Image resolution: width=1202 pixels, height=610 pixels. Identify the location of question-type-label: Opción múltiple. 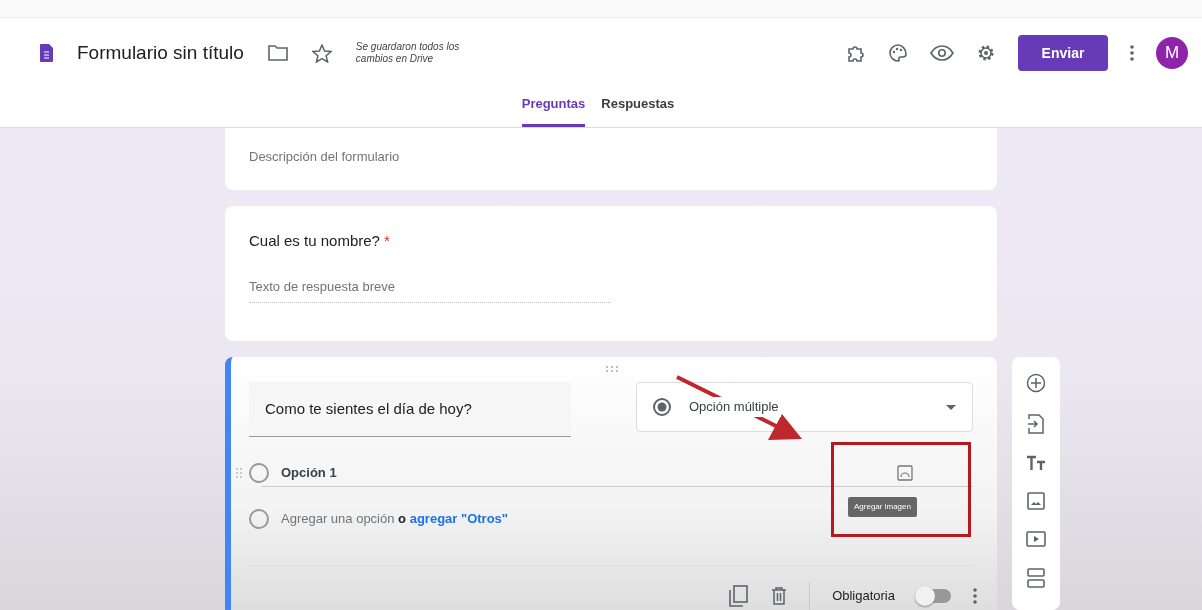
(734, 407).